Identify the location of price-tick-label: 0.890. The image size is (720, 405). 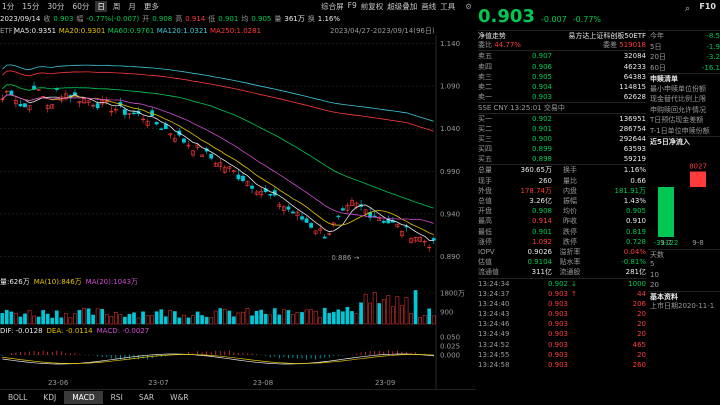
(450, 257).